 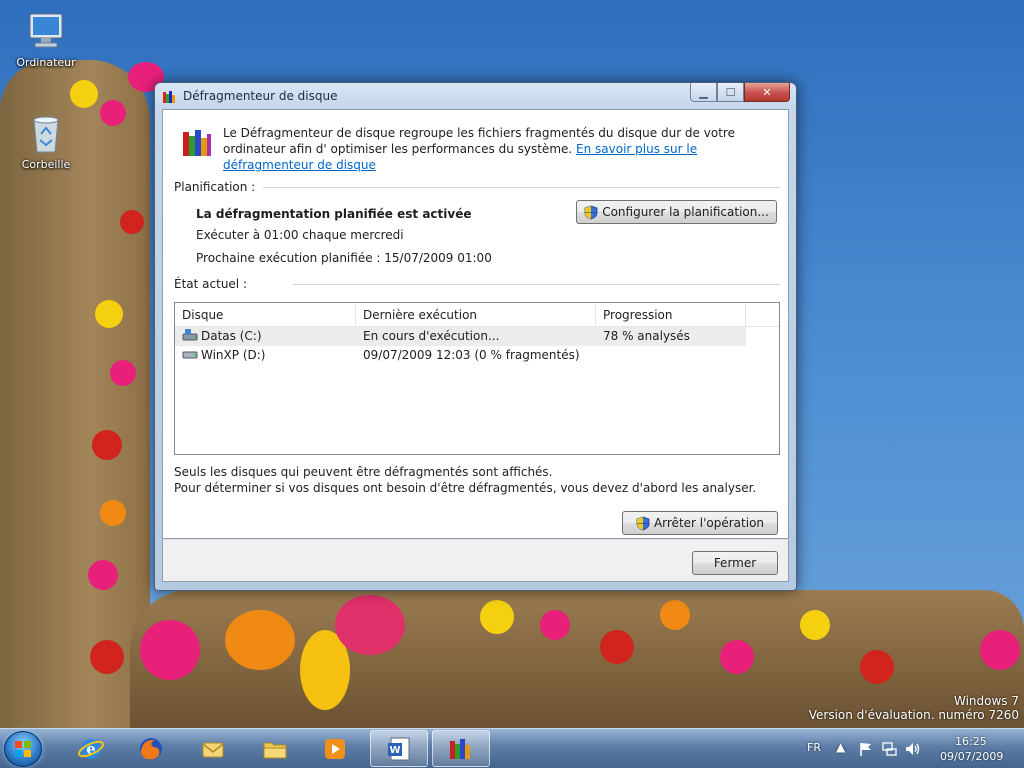 I want to click on word-icon: W, so click(x=399, y=748).